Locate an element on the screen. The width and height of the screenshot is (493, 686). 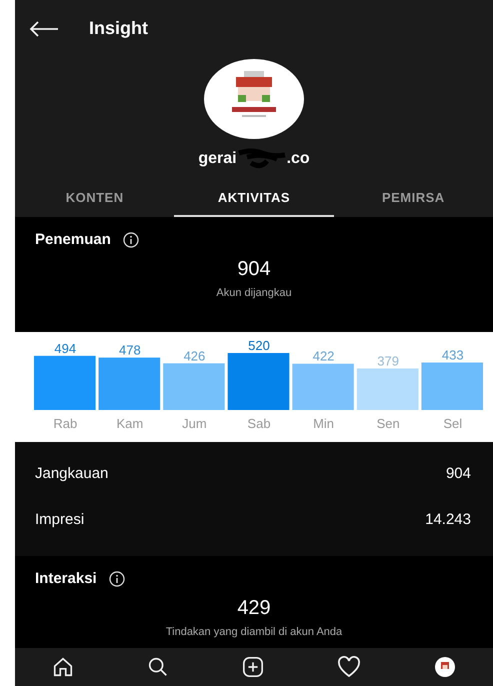
bar-value-label: 426 is located at coordinates (195, 356).